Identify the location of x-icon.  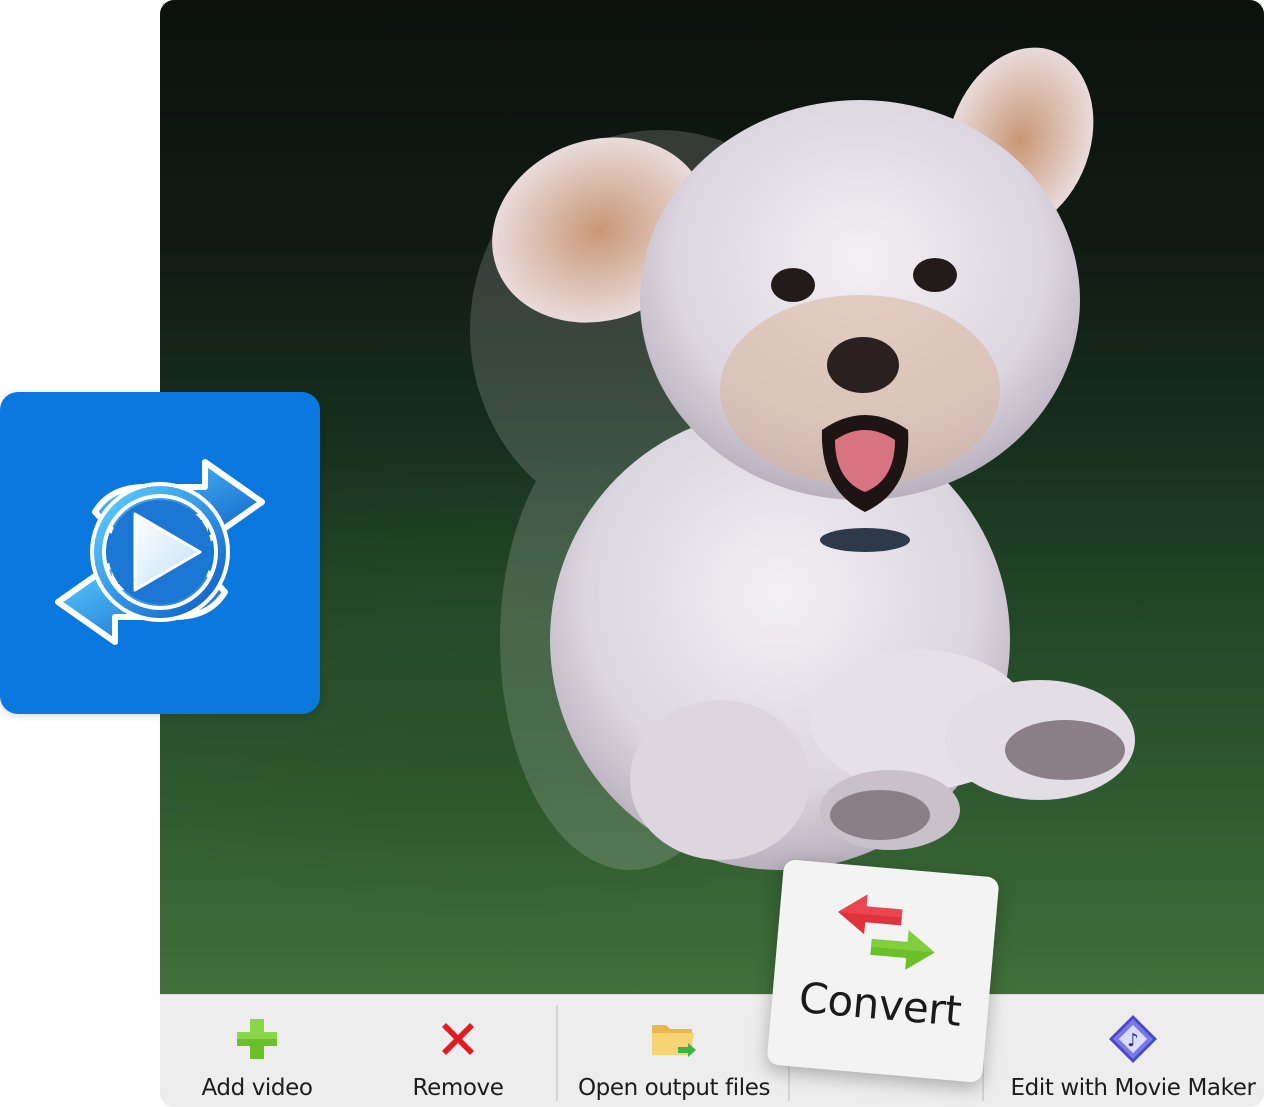
(458, 1039).